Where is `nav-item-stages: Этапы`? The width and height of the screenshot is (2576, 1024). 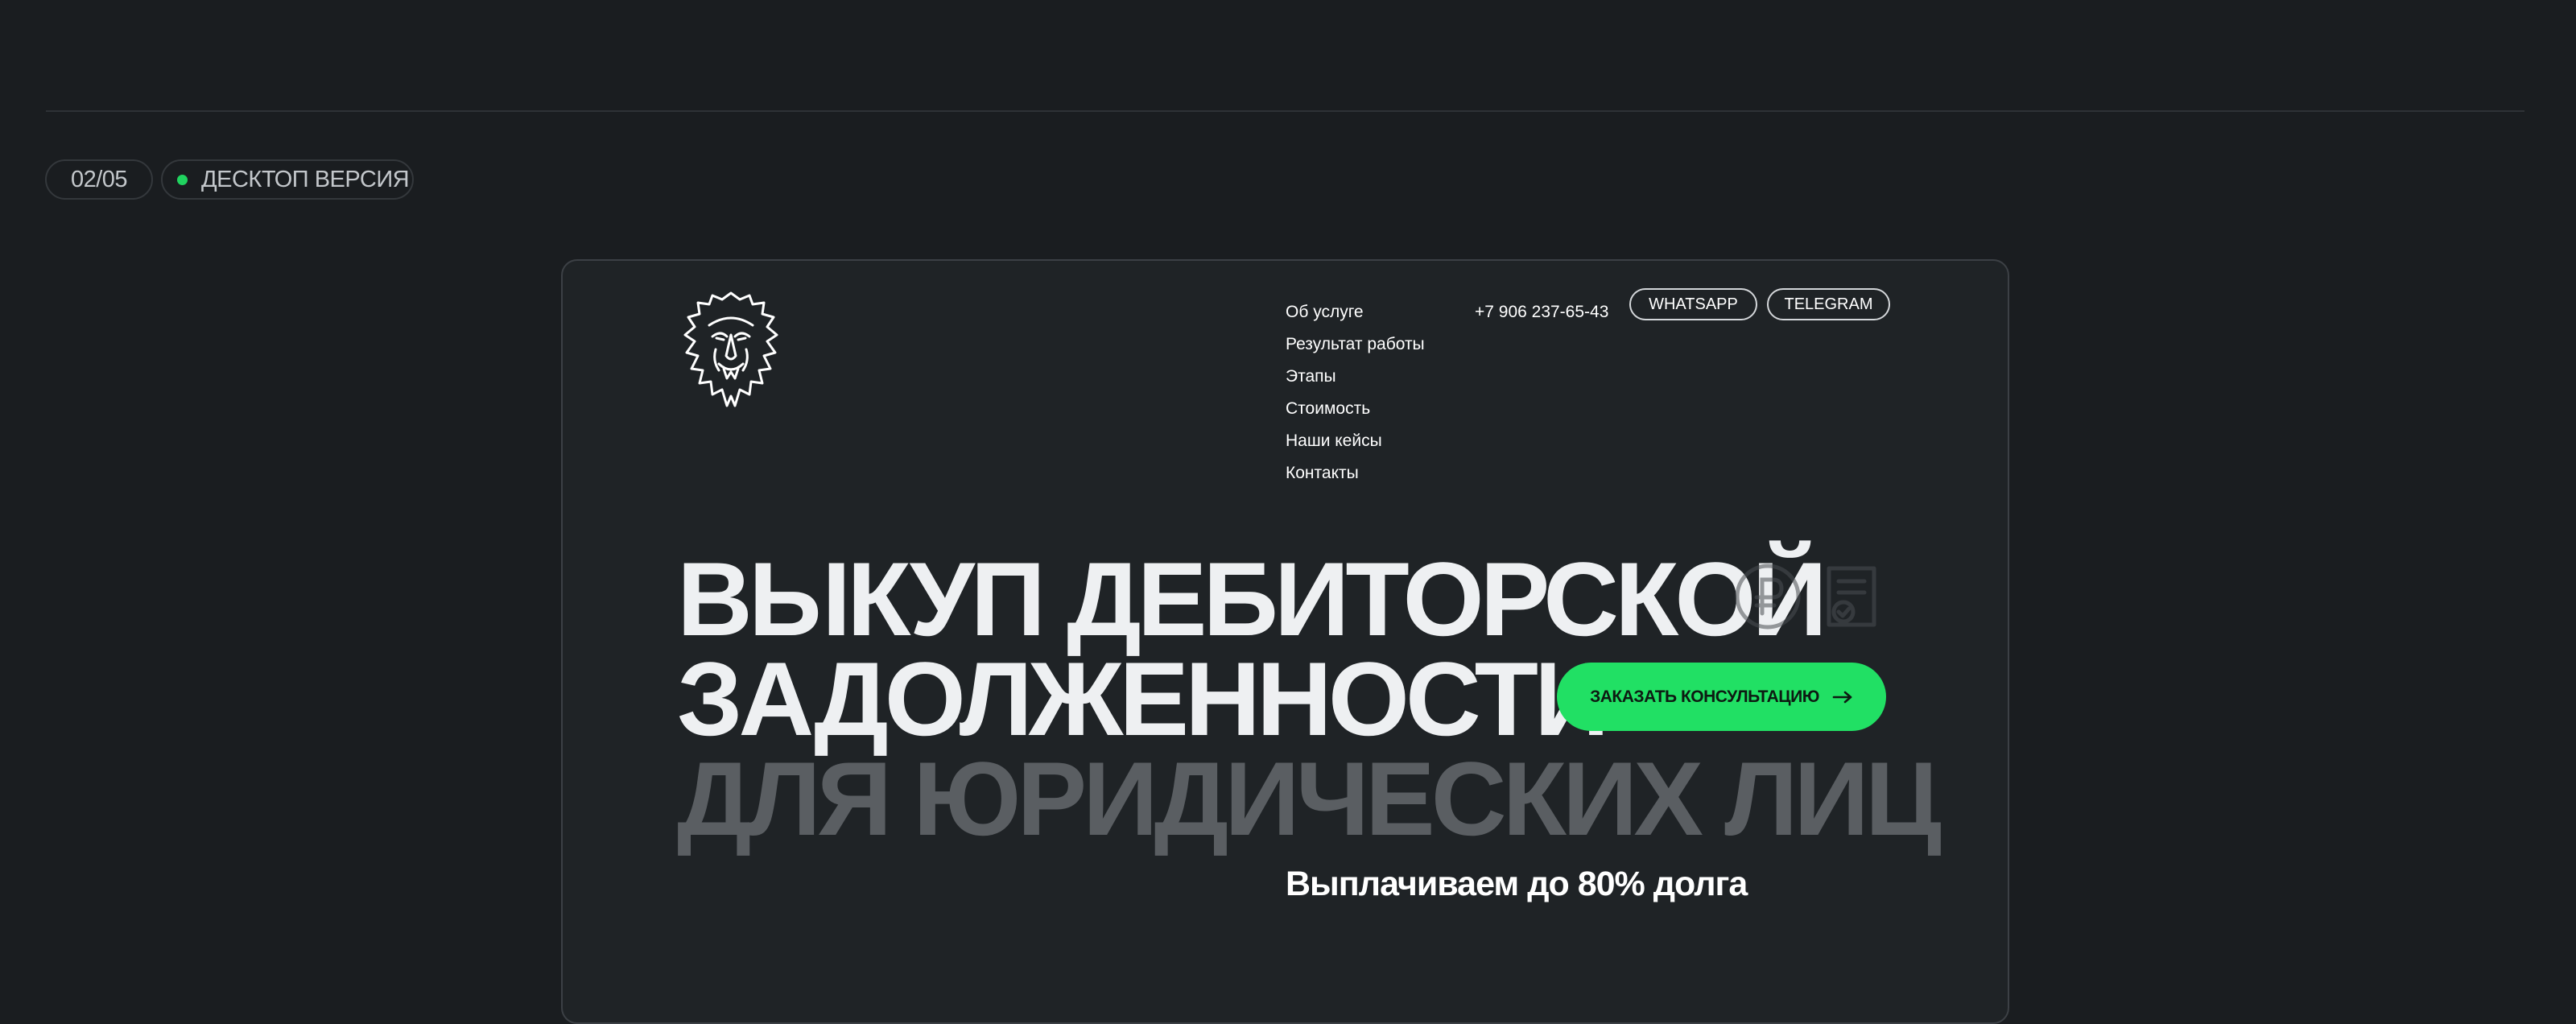
nav-item-stages: Этапы is located at coordinates (1355, 377).